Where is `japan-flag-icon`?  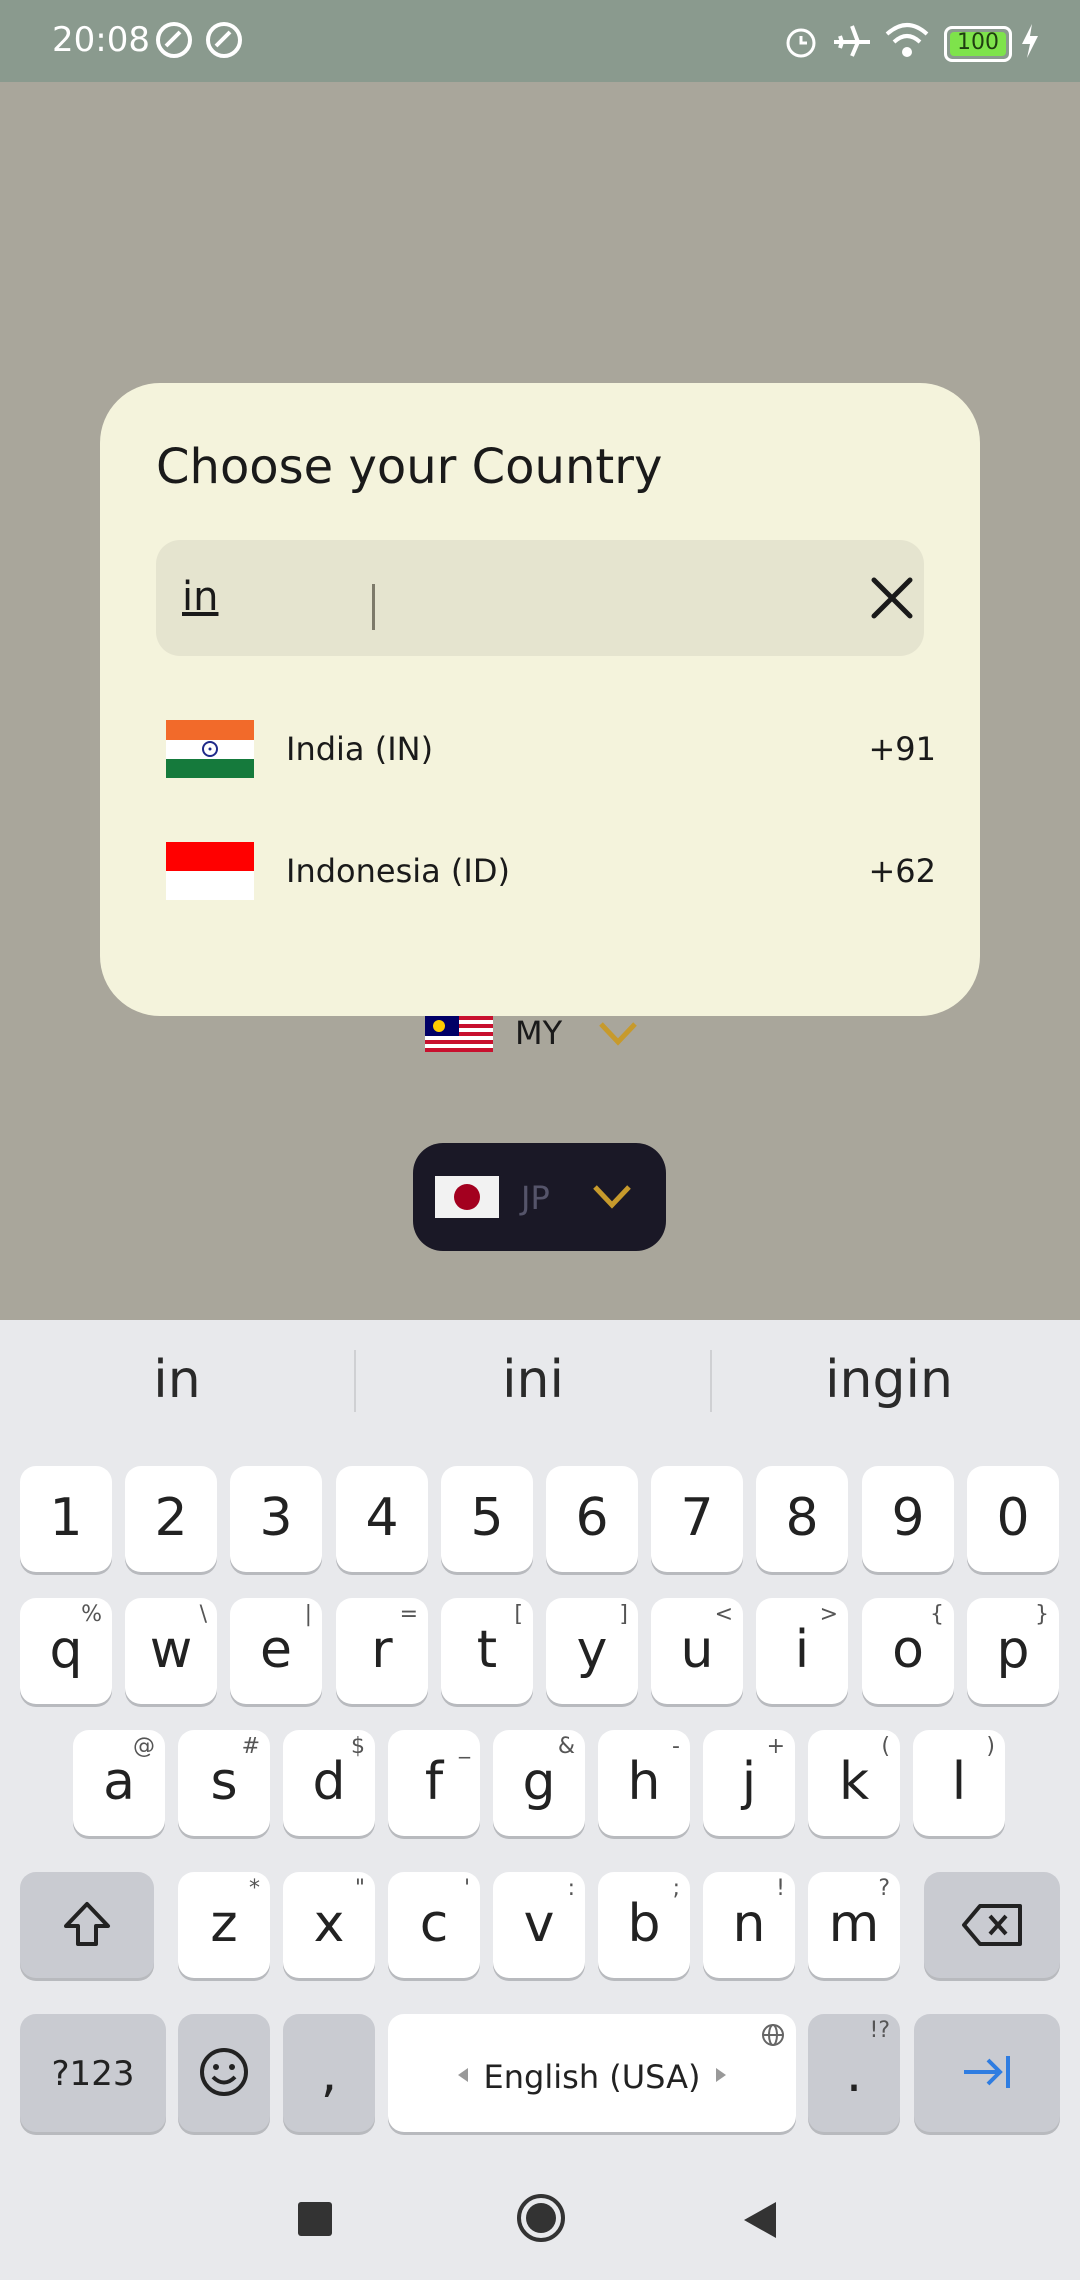
japan-flag-icon is located at coordinates (467, 1197).